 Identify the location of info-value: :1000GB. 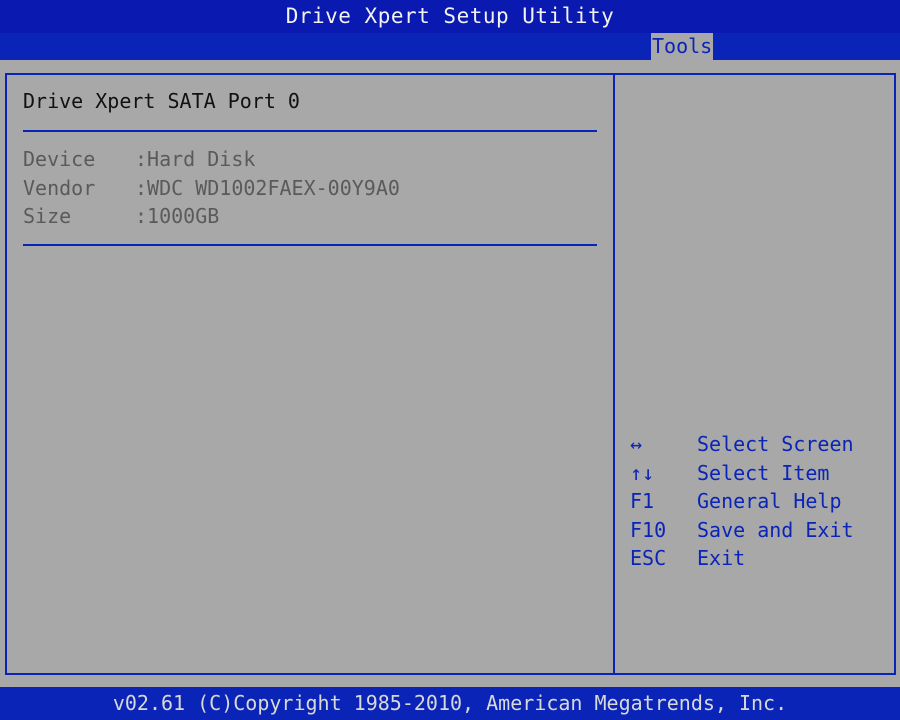
(177, 216).